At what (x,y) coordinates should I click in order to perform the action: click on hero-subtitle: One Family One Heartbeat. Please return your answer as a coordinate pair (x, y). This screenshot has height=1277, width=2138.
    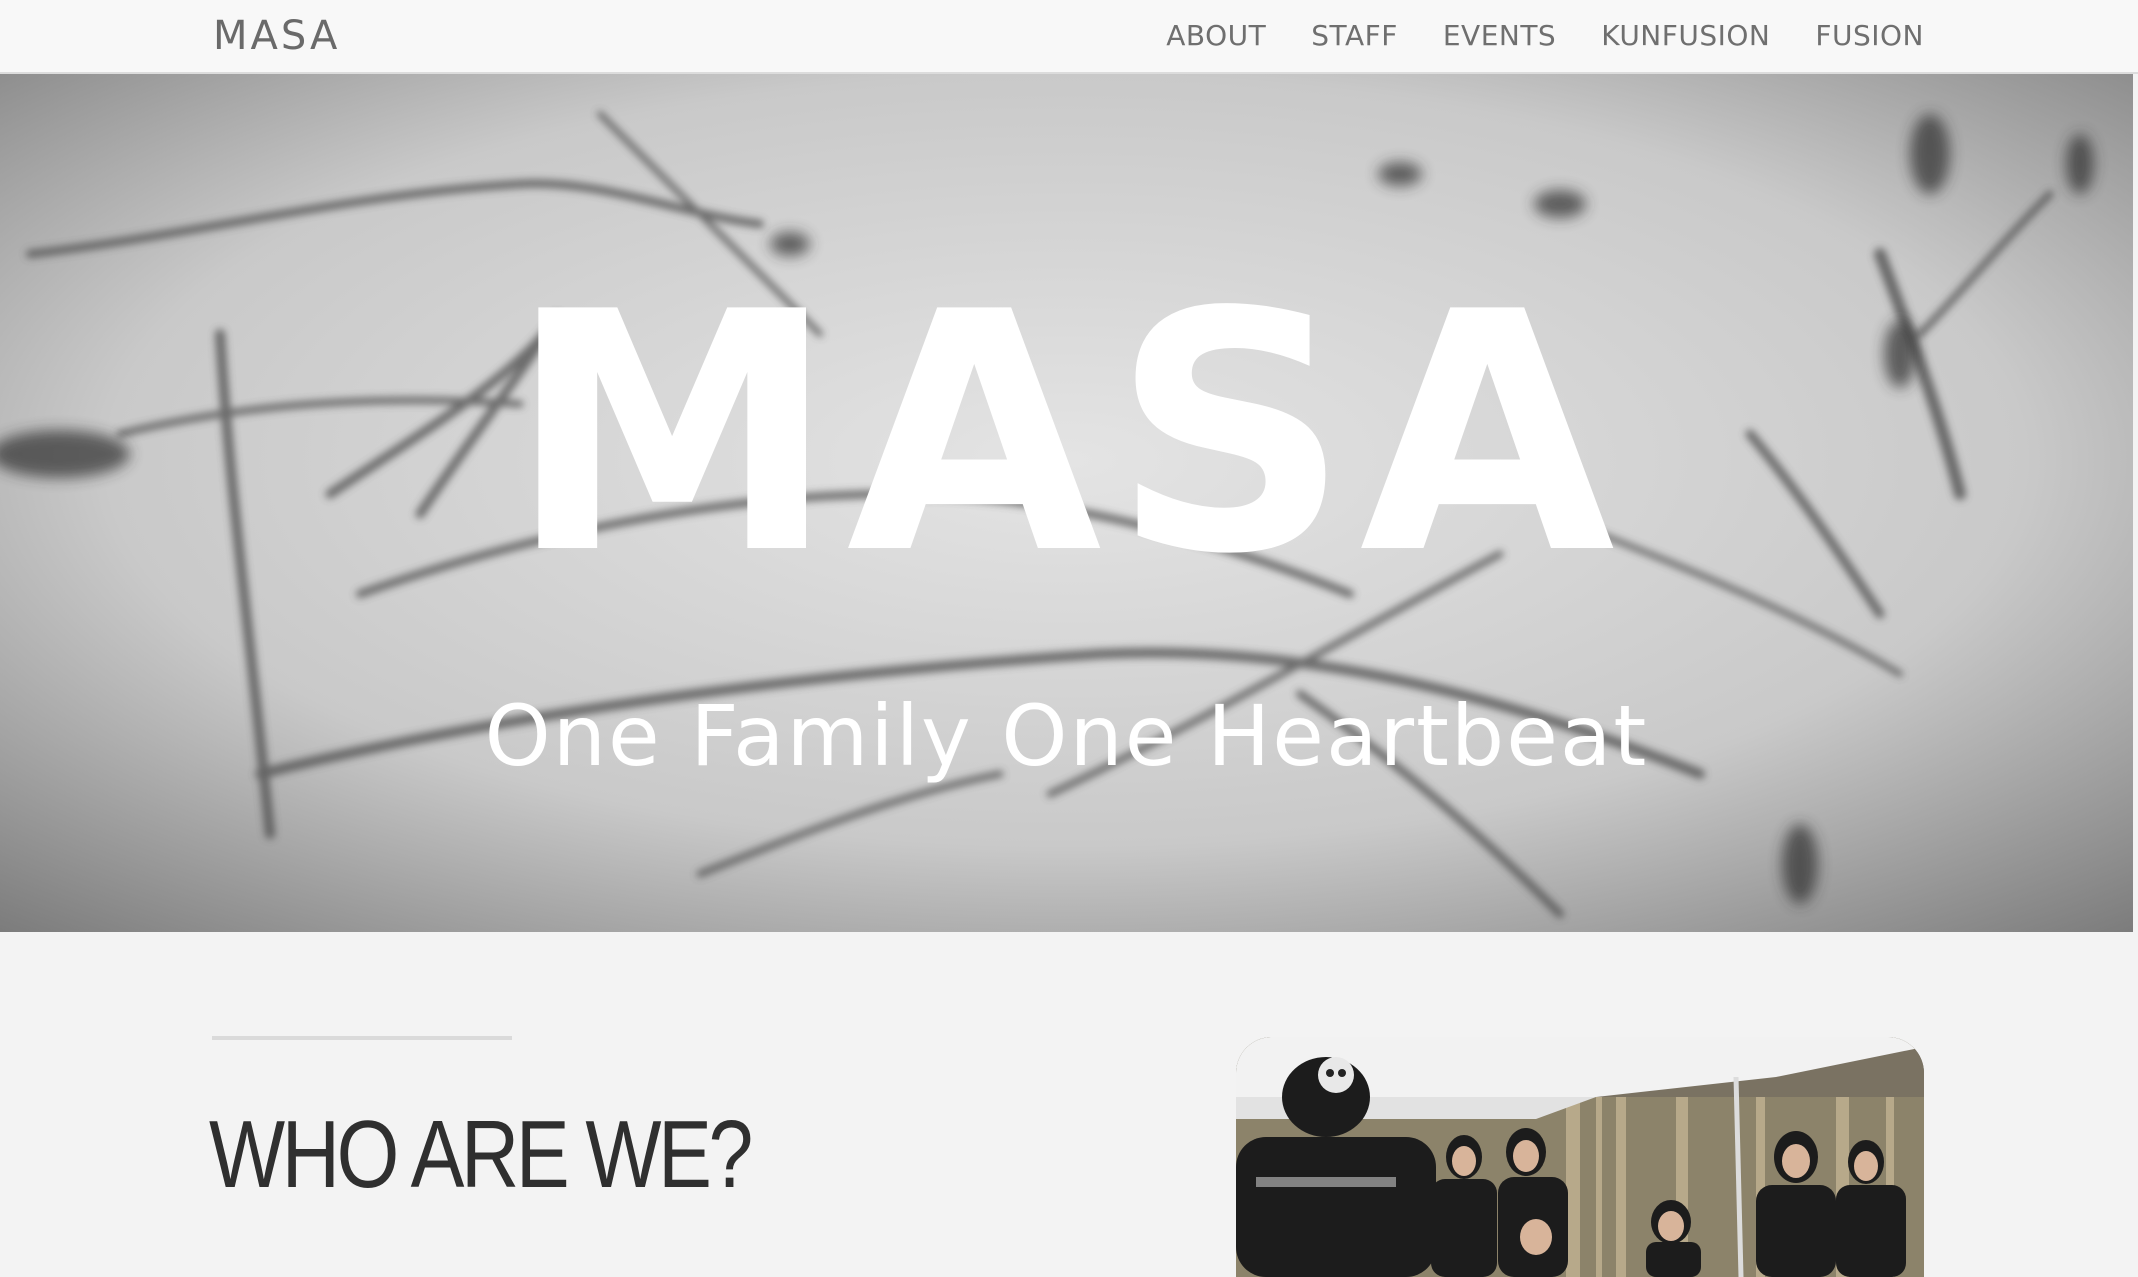
    Looking at the image, I should click on (1066, 736).